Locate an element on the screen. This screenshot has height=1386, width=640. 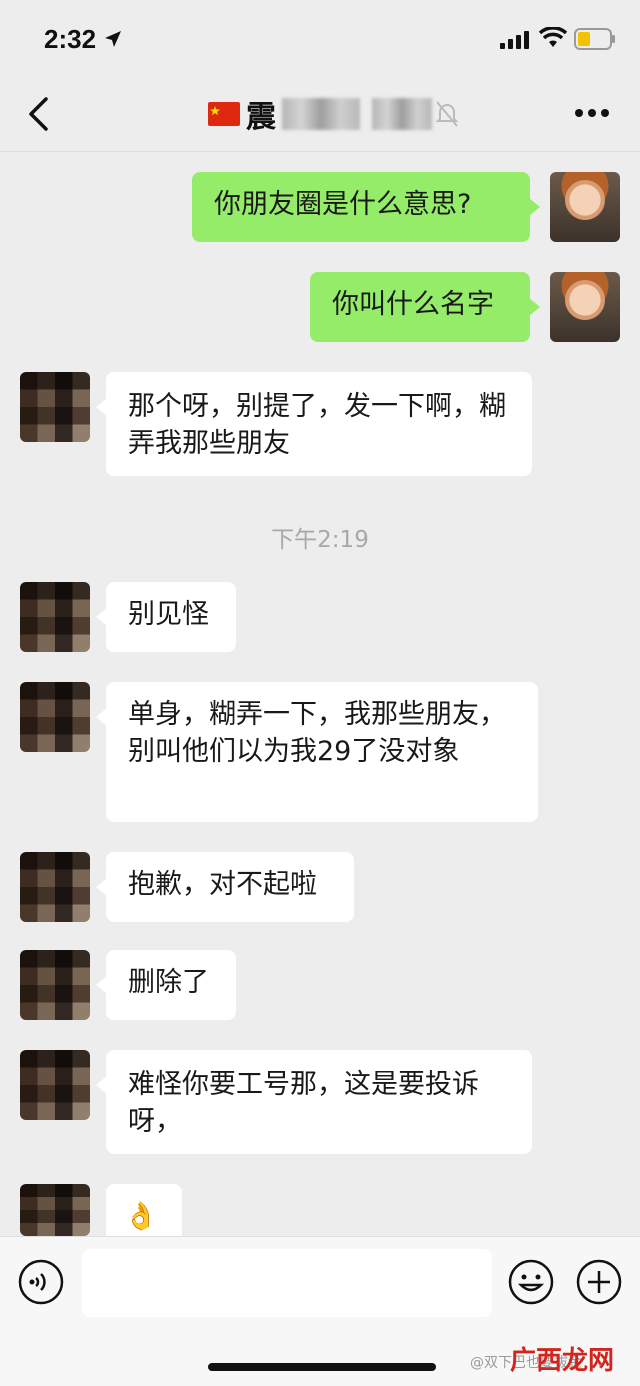
time-separator: 下午2:19 is located at coordinates (320, 540).